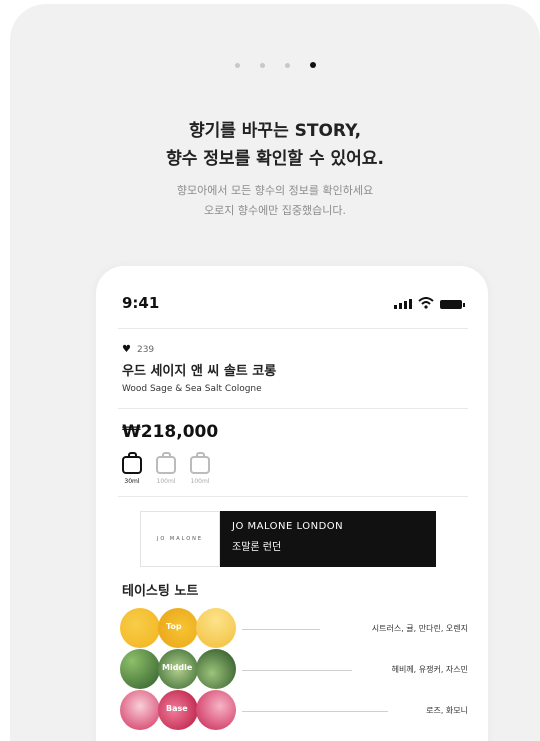  What do you see at coordinates (145, 349) in the screenshot?
I see `like-count-value: 239` at bounding box center [145, 349].